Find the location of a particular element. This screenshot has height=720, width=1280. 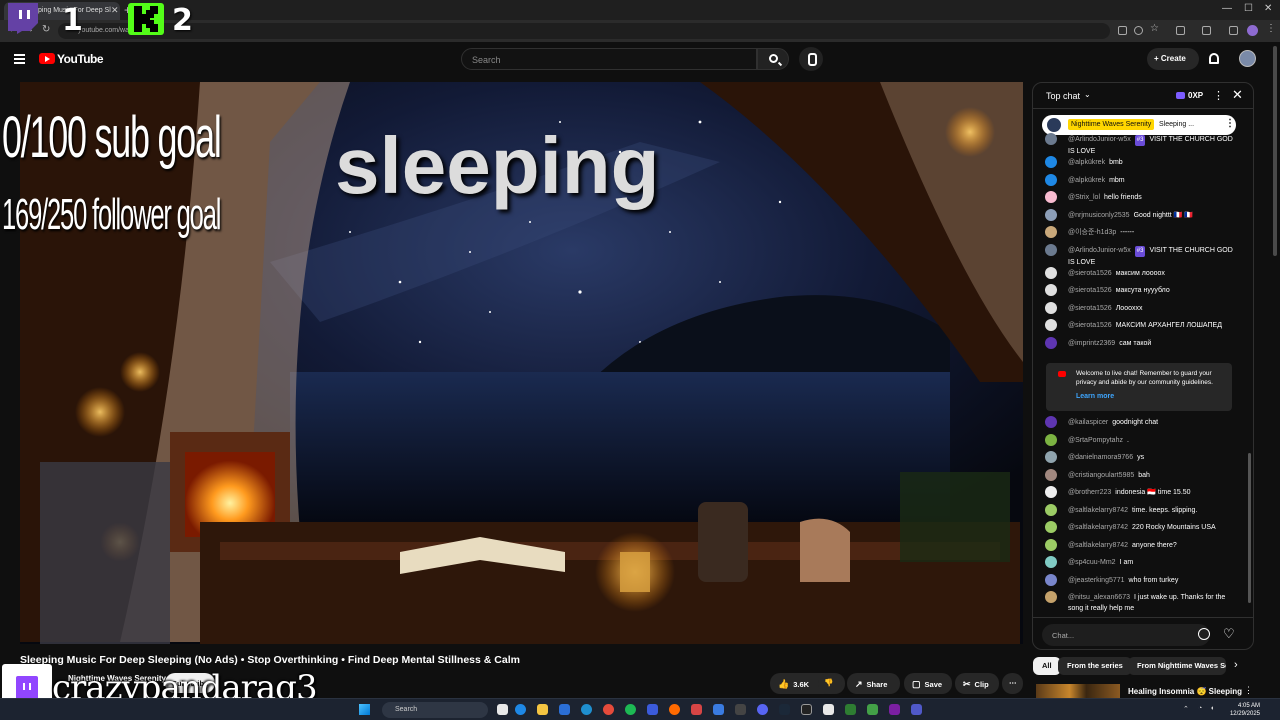

extensions-icon is located at coordinates (1180, 30).